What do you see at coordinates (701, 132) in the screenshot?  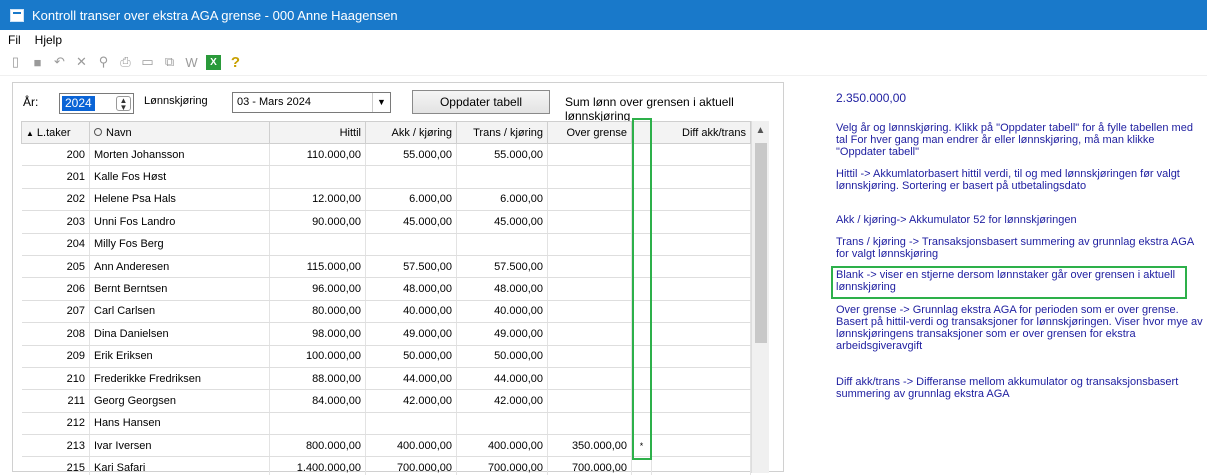 I see `col-header-diff: Diff akk/trans` at bounding box center [701, 132].